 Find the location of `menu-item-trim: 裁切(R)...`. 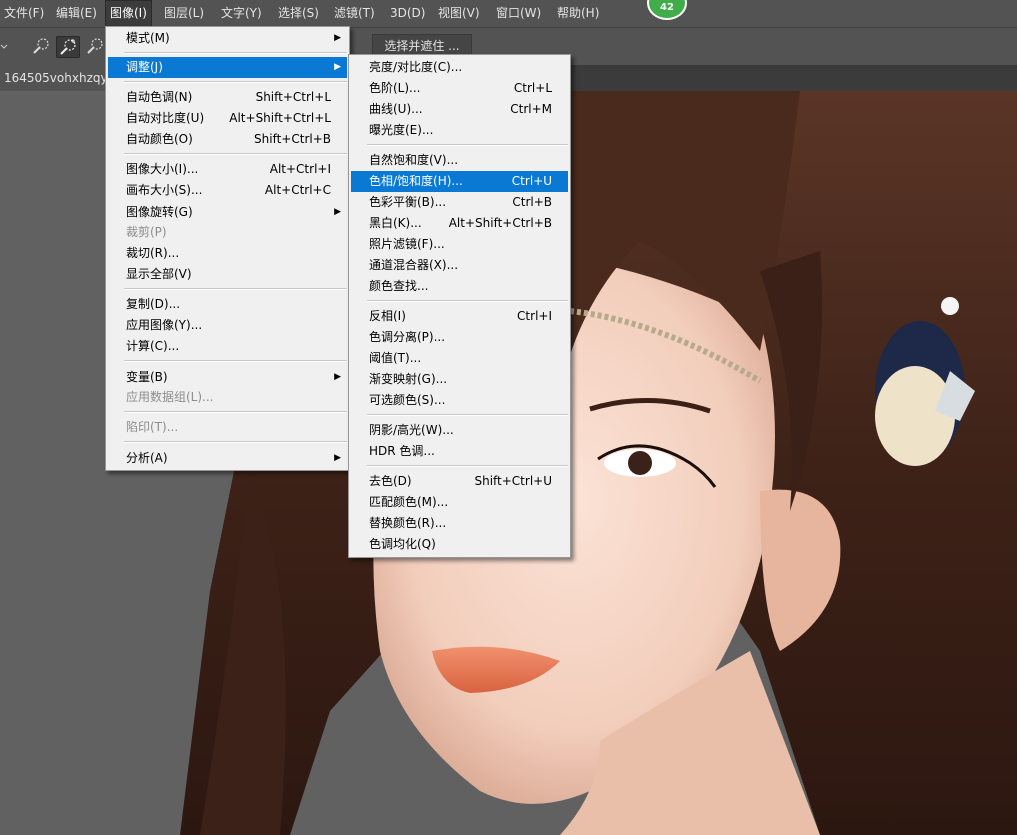

menu-item-trim: 裁切(R)... is located at coordinates (227, 253).